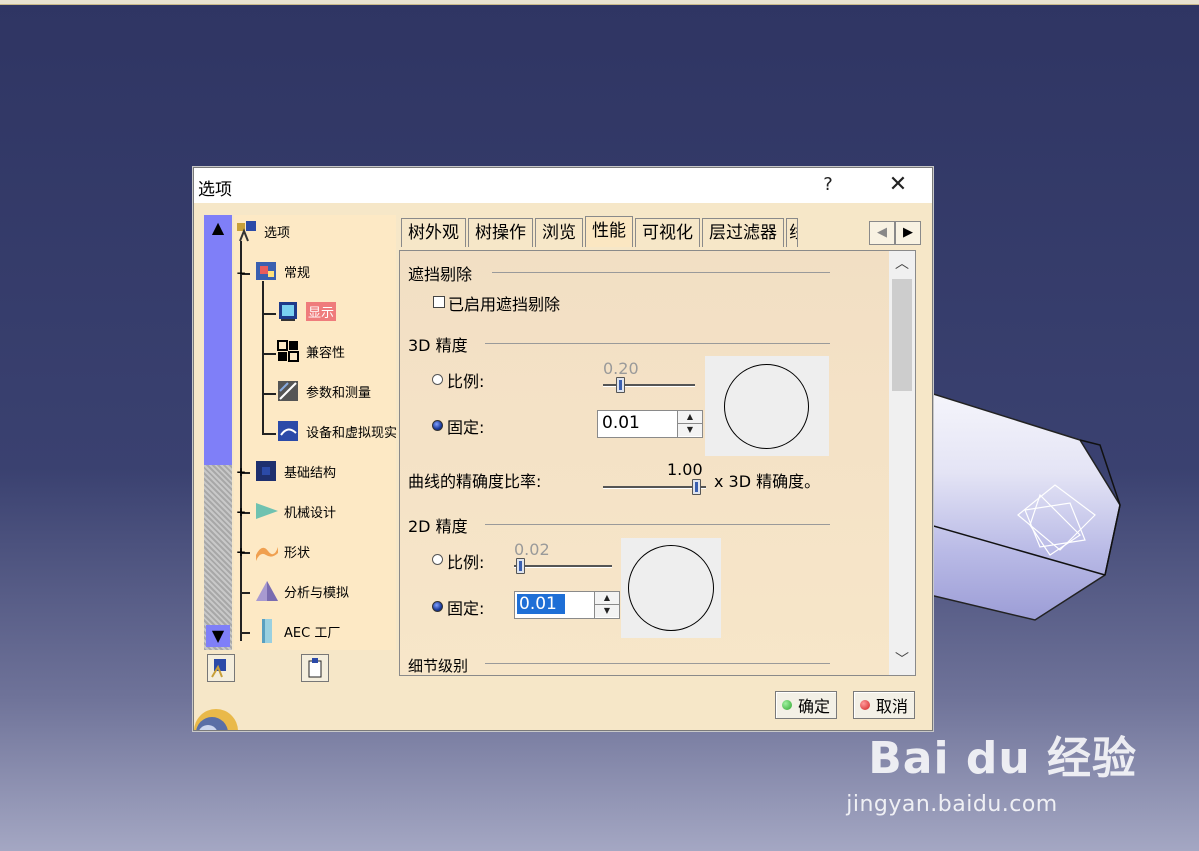  I want to click on 2d-ratio-value: 0.02, so click(532, 549).